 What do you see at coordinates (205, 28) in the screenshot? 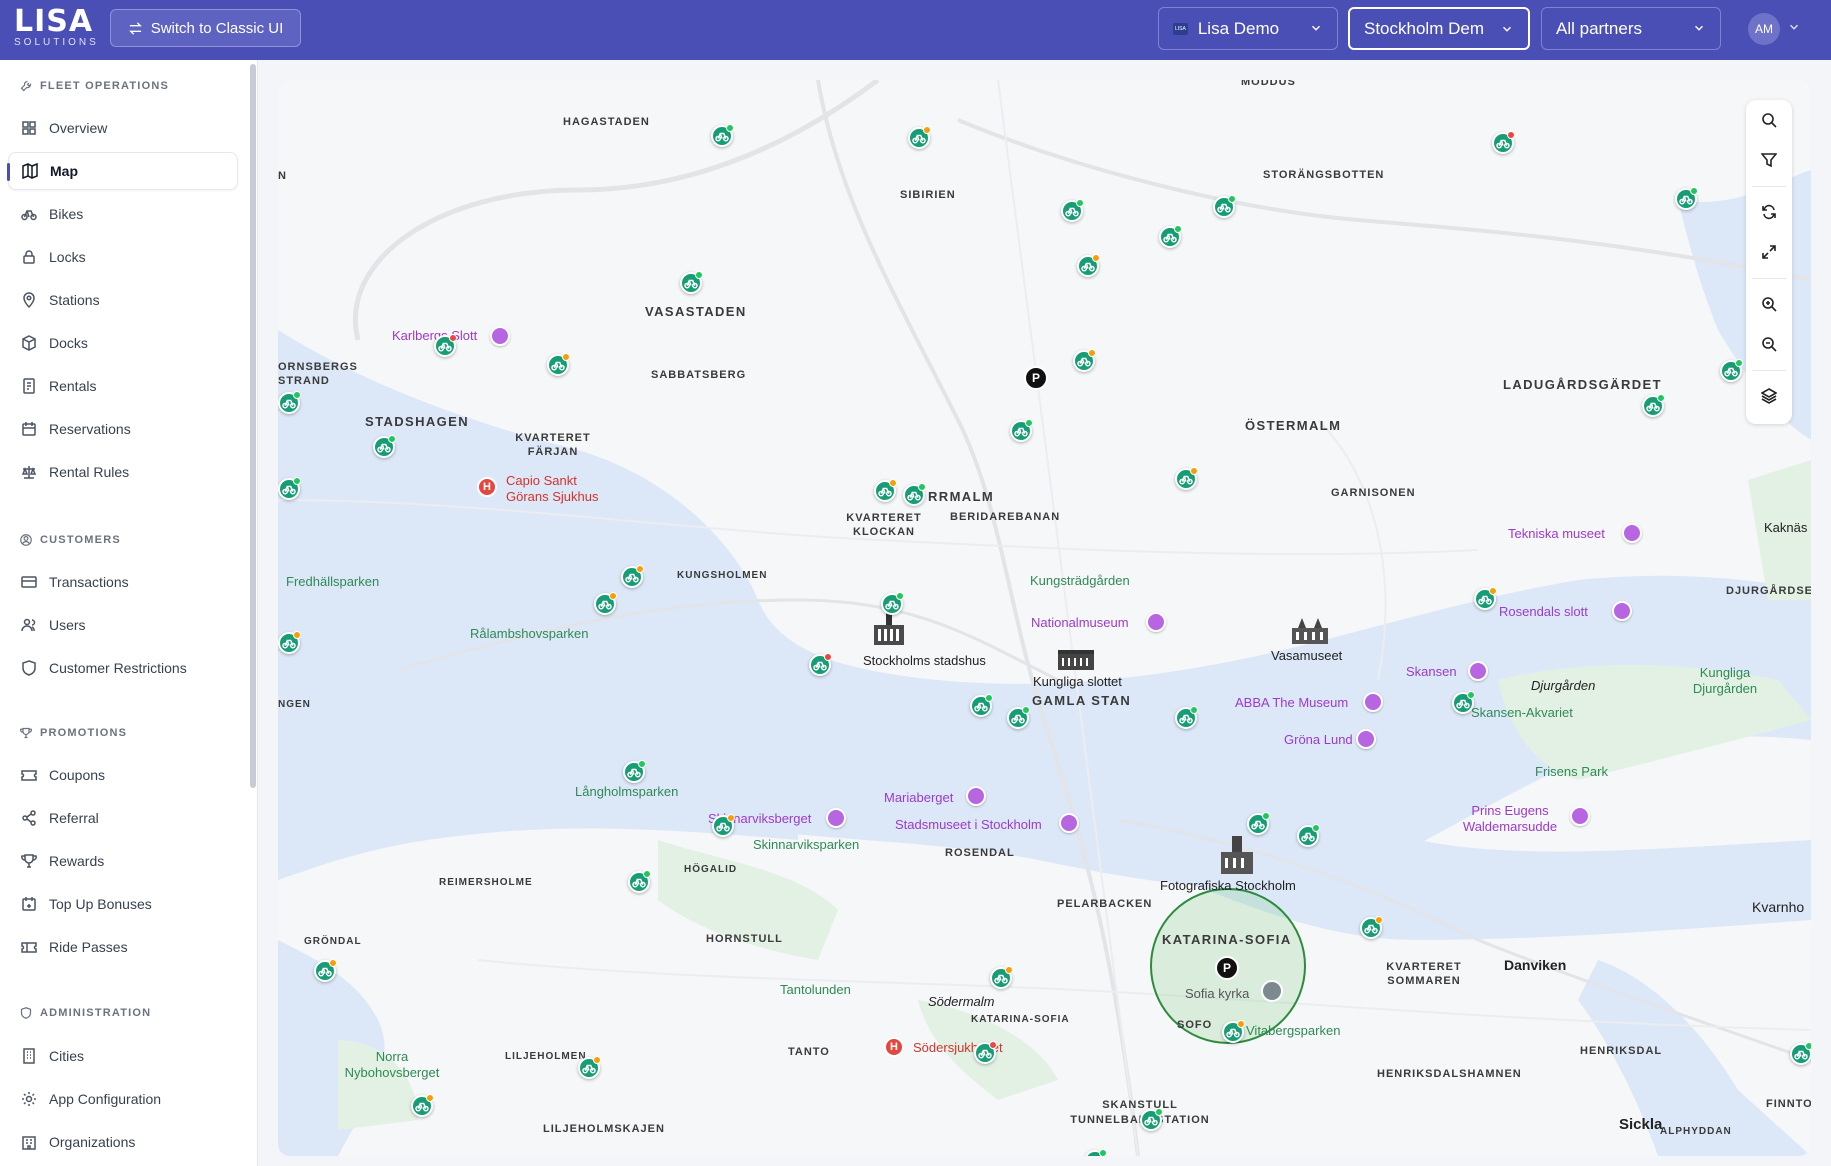
I see `switch-classic-ui-button: Switch to Classic UI` at bounding box center [205, 28].